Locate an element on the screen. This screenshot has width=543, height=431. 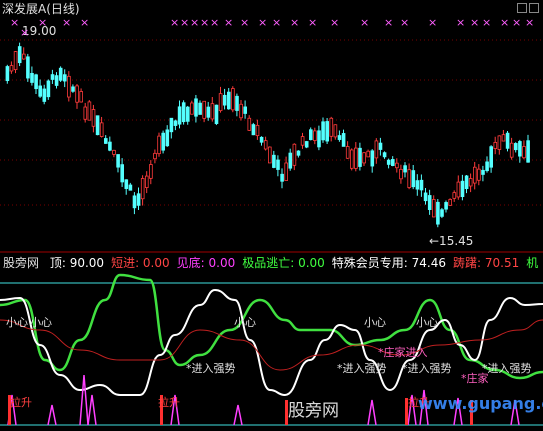
lasheng-label-1: 拉升 is located at coordinates (21, 402).